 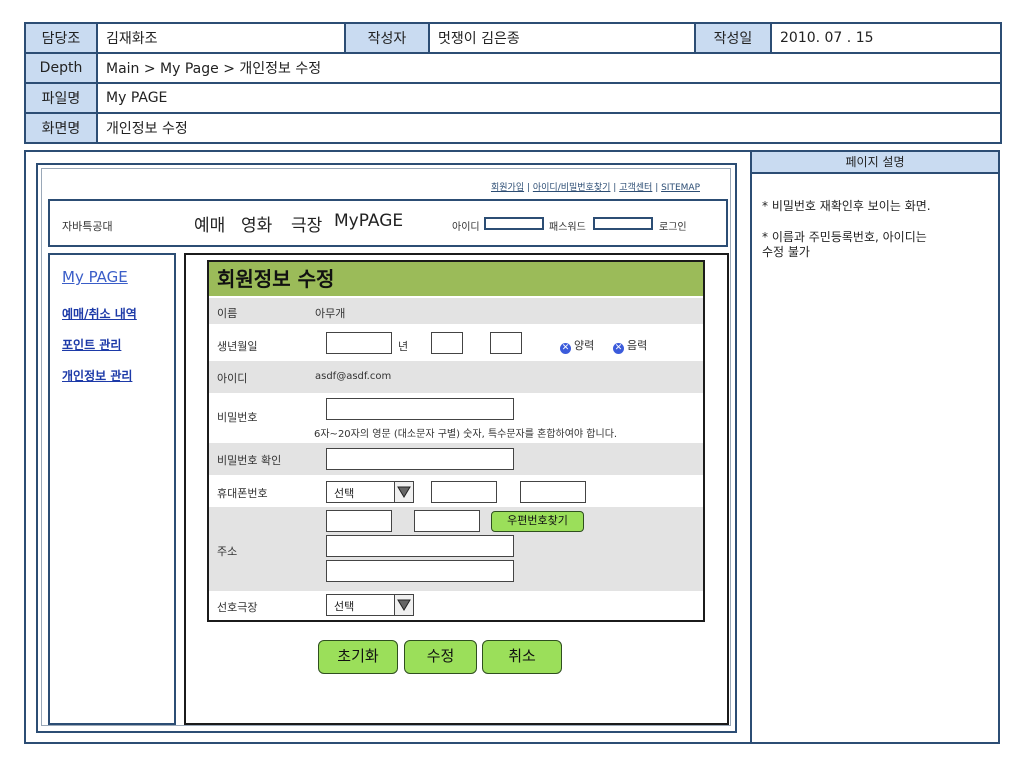 I want to click on password-confirm-input, so click(x=420, y=459).